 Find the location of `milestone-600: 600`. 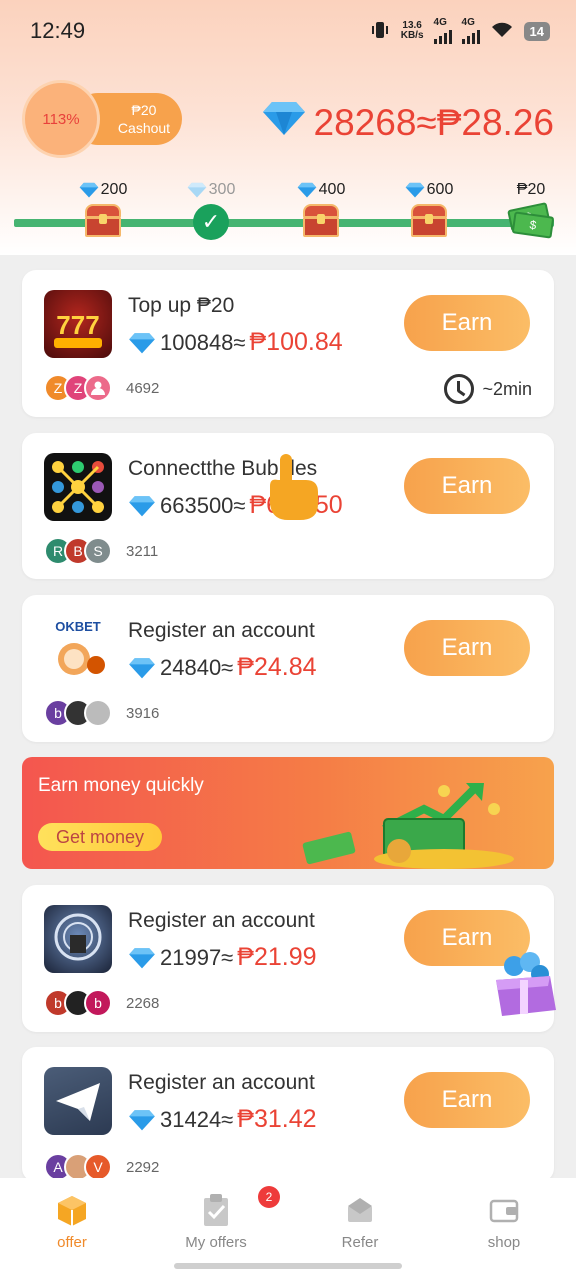

milestone-600: 600 is located at coordinates (429, 209).